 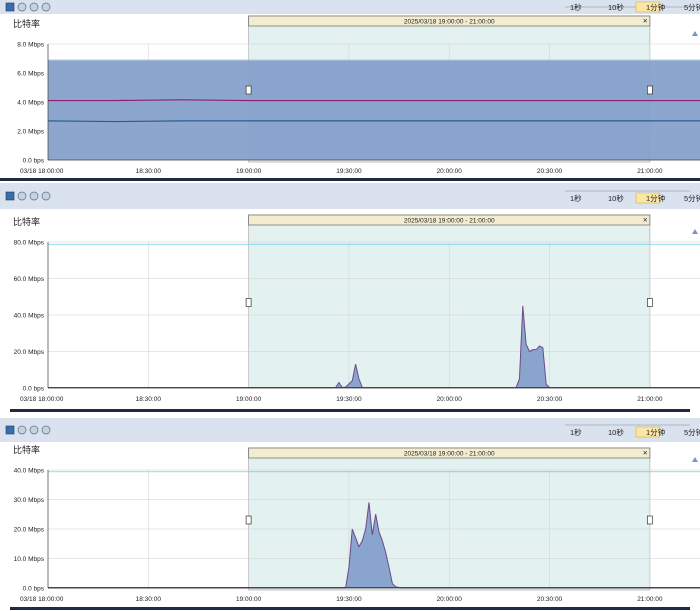 What do you see at coordinates (30, 74) in the screenshot?
I see `y-tick-label: 6.0 Mbps` at bounding box center [30, 74].